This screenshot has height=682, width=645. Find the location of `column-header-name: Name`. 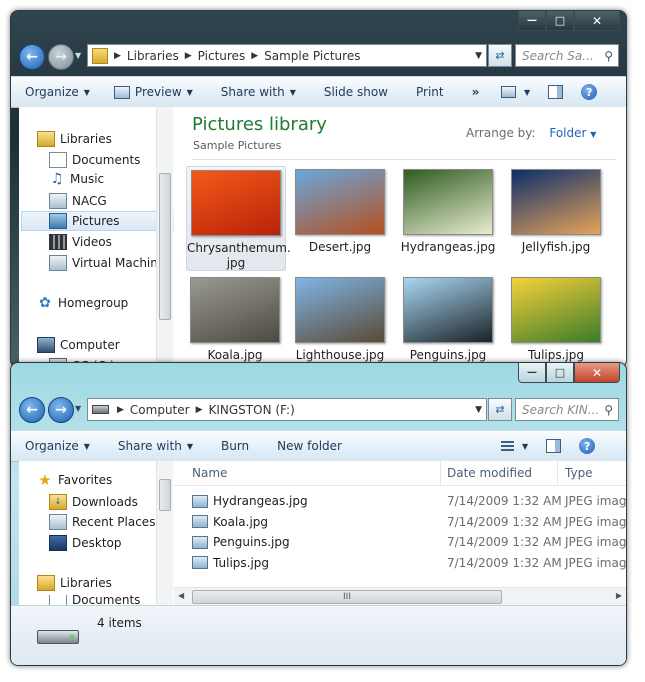

column-header-name: Name is located at coordinates (209, 473).